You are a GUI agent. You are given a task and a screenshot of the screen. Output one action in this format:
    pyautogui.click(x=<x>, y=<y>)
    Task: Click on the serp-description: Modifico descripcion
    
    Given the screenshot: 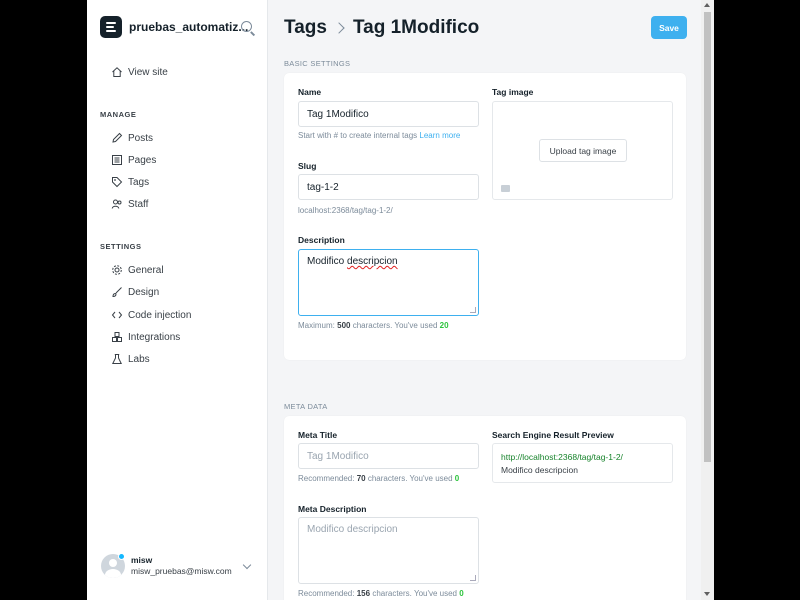 What is the action you would take?
    pyautogui.click(x=540, y=470)
    